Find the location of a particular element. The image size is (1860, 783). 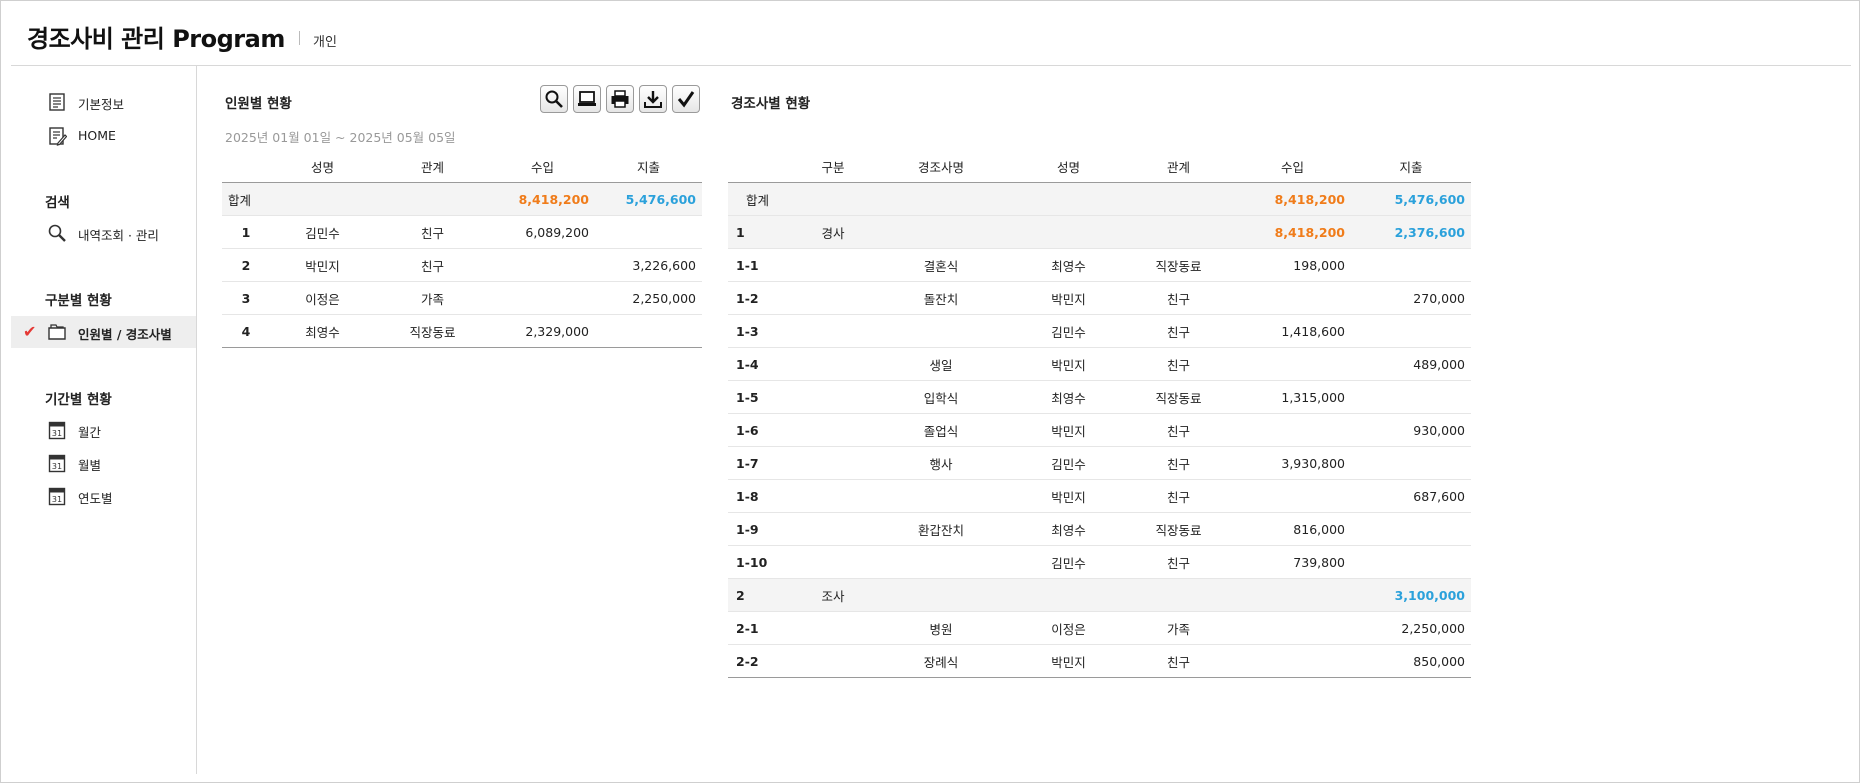

event-name: 생일 is located at coordinates (941, 364).